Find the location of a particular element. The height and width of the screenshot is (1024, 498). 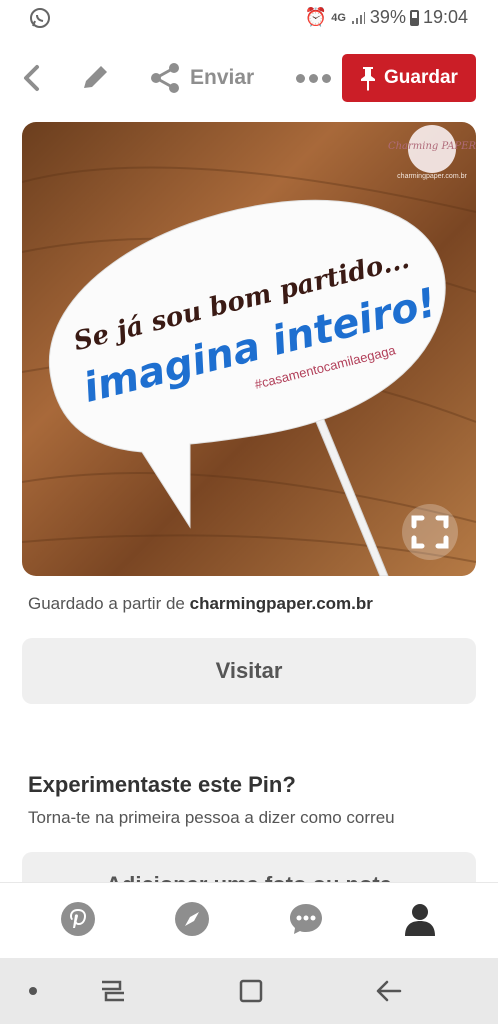

compass-icon is located at coordinates (192, 919).